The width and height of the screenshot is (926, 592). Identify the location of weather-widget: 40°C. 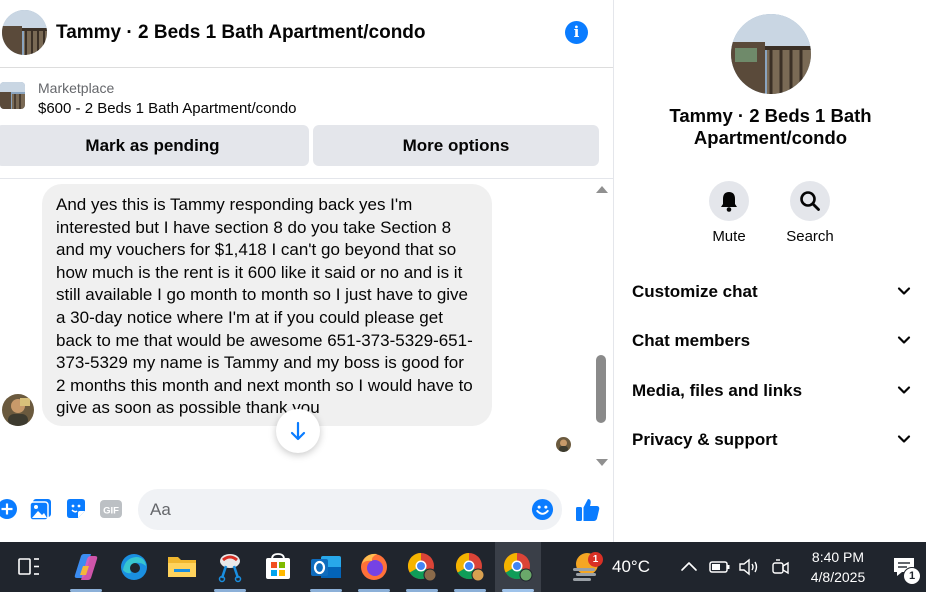
(613, 567).